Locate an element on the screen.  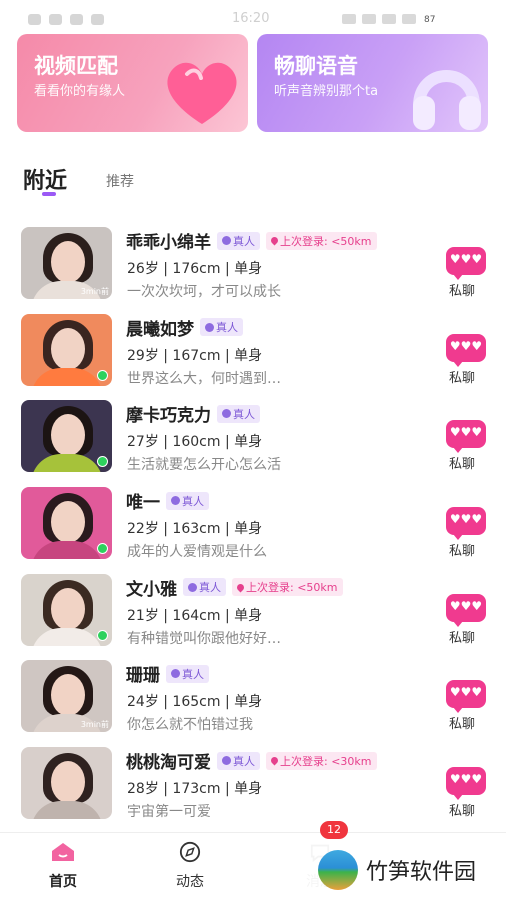
user-row: 唯一 真人 22岁 | 163cm | 单身 成年的人爱情观是什么 ♥♥♥ 私聊 is located at coordinates (253, 523).